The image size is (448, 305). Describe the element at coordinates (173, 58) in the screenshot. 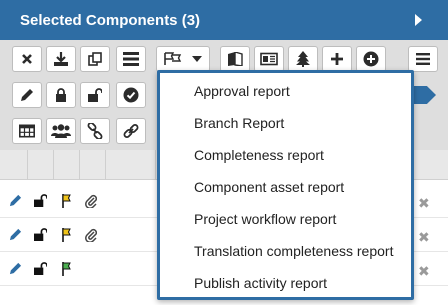

I see `report-flags-icon` at that location.